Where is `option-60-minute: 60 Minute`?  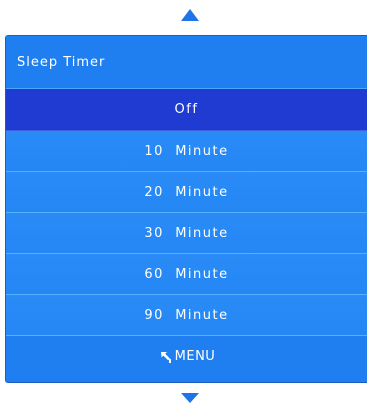
option-60-minute: 60 Minute is located at coordinates (186, 274).